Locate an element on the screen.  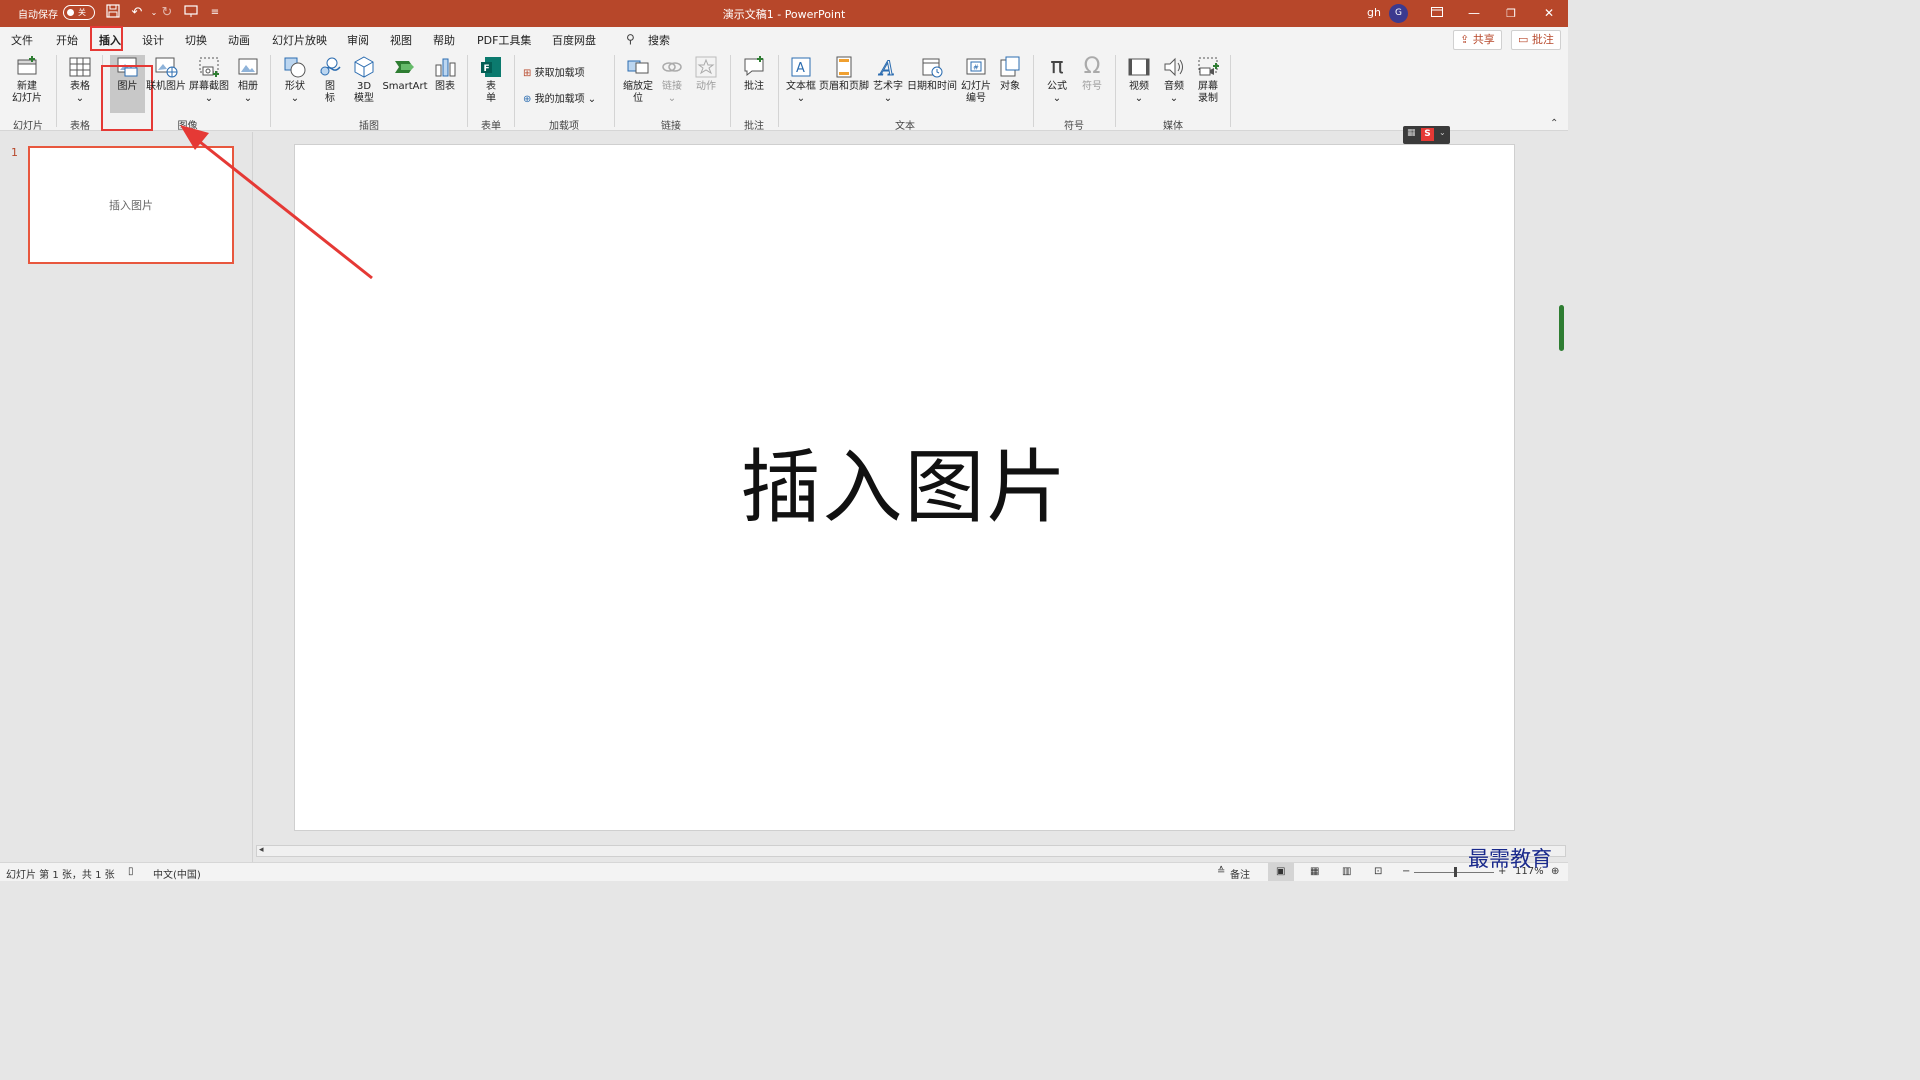
horizontal-scrollbar: ◂ is located at coordinates (911, 851).